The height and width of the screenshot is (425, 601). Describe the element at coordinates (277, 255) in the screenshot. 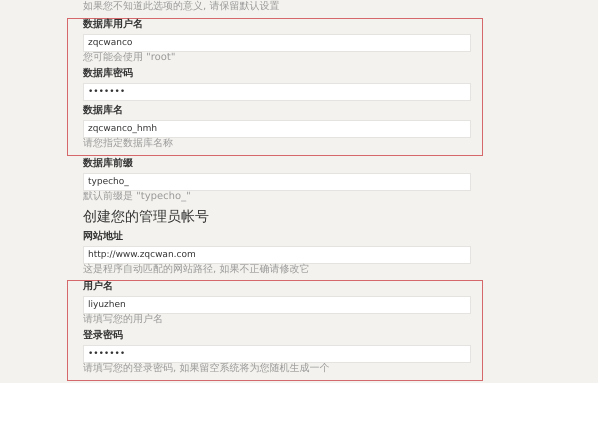

I see `input-field: http://www.zqcwan.com` at that location.